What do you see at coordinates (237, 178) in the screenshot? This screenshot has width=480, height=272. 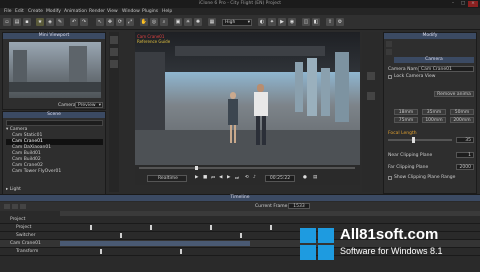 I see `next-key-icon: ⏭` at bounding box center [237, 178].